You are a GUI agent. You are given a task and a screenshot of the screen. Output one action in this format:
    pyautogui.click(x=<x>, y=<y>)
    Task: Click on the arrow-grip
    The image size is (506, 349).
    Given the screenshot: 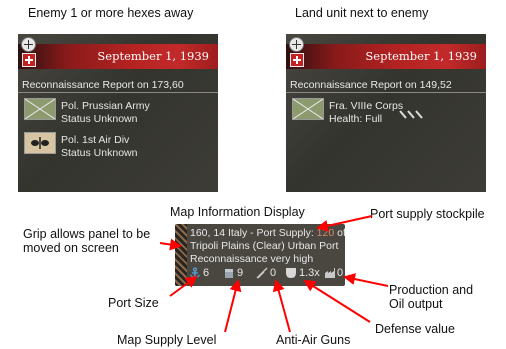 What is the action you would take?
    pyautogui.click(x=170, y=244)
    